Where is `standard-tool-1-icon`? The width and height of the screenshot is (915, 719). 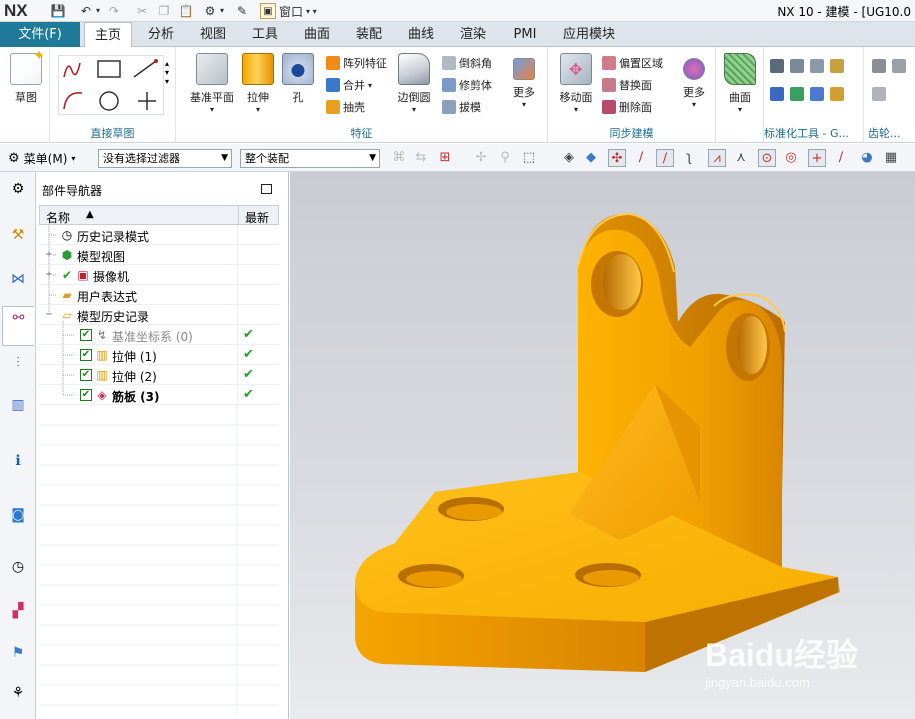
standard-tool-1-icon is located at coordinates (777, 66).